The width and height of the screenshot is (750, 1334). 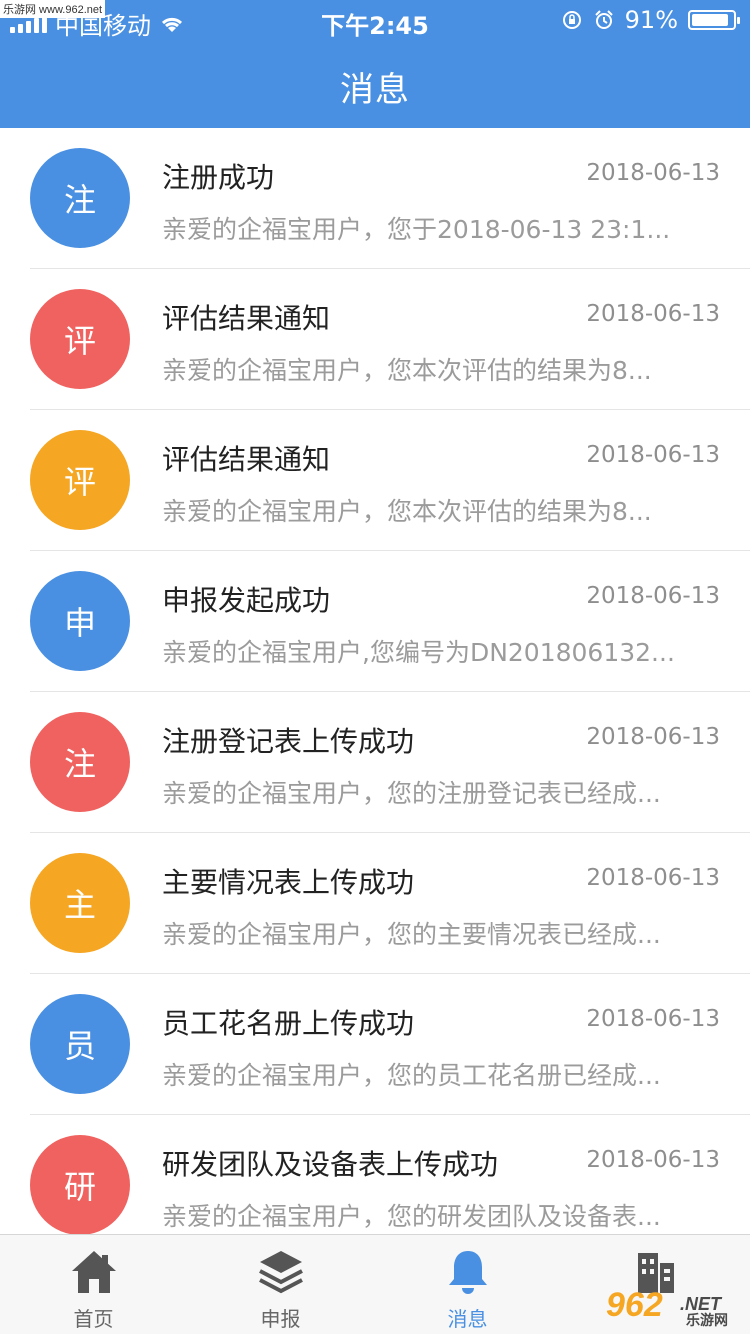 What do you see at coordinates (375, 90) in the screenshot?
I see `page-title: 消息` at bounding box center [375, 90].